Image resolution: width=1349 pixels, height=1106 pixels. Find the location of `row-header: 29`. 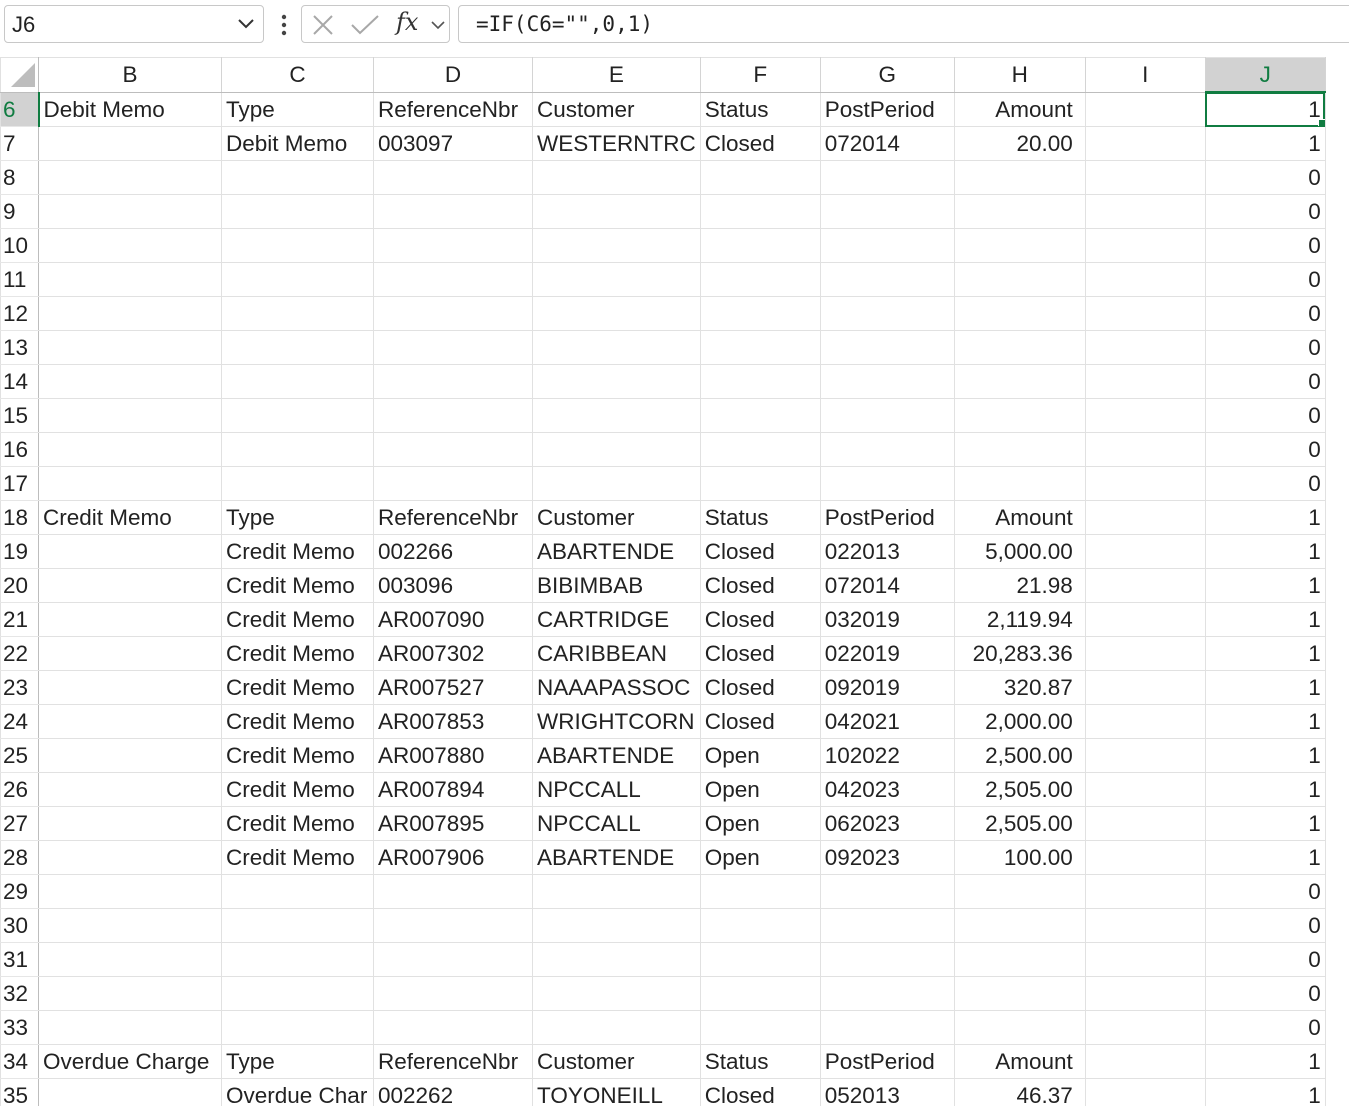

row-header: 29 is located at coordinates (19, 891).